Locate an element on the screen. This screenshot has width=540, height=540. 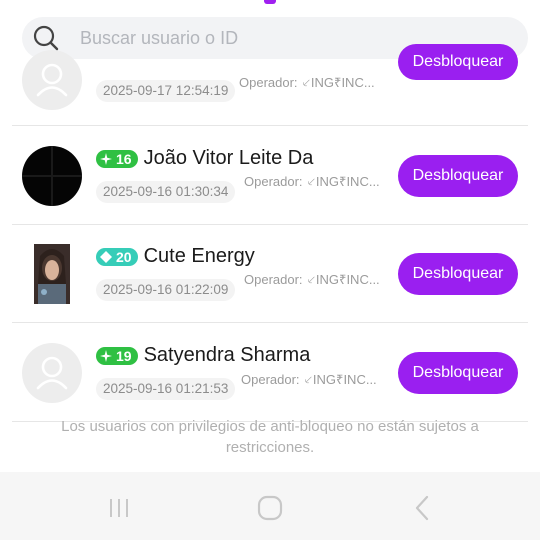
user-name: João Vitor Leite Da is located at coordinates (228, 158).